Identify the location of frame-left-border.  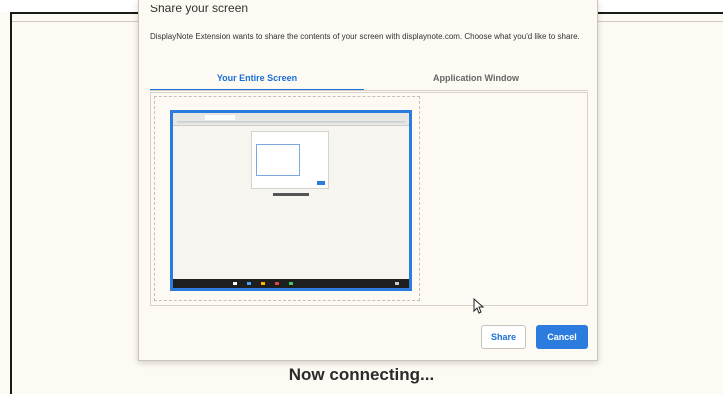
(11, 203).